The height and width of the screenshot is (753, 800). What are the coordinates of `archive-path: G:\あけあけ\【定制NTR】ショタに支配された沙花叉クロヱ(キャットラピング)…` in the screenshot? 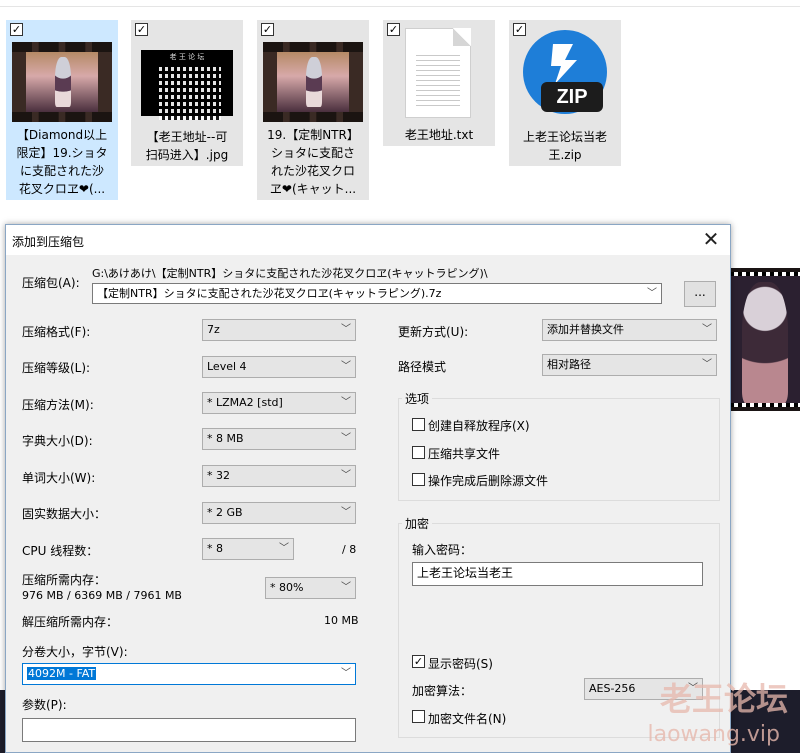 It's located at (290, 273).